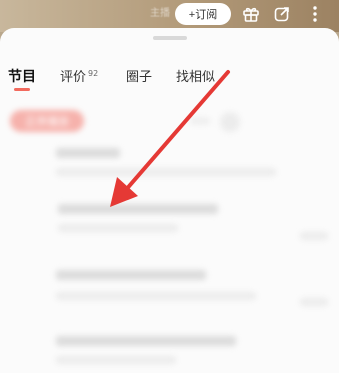 The image size is (339, 373). I want to click on annotation-arrow-icon, so click(170, 138).